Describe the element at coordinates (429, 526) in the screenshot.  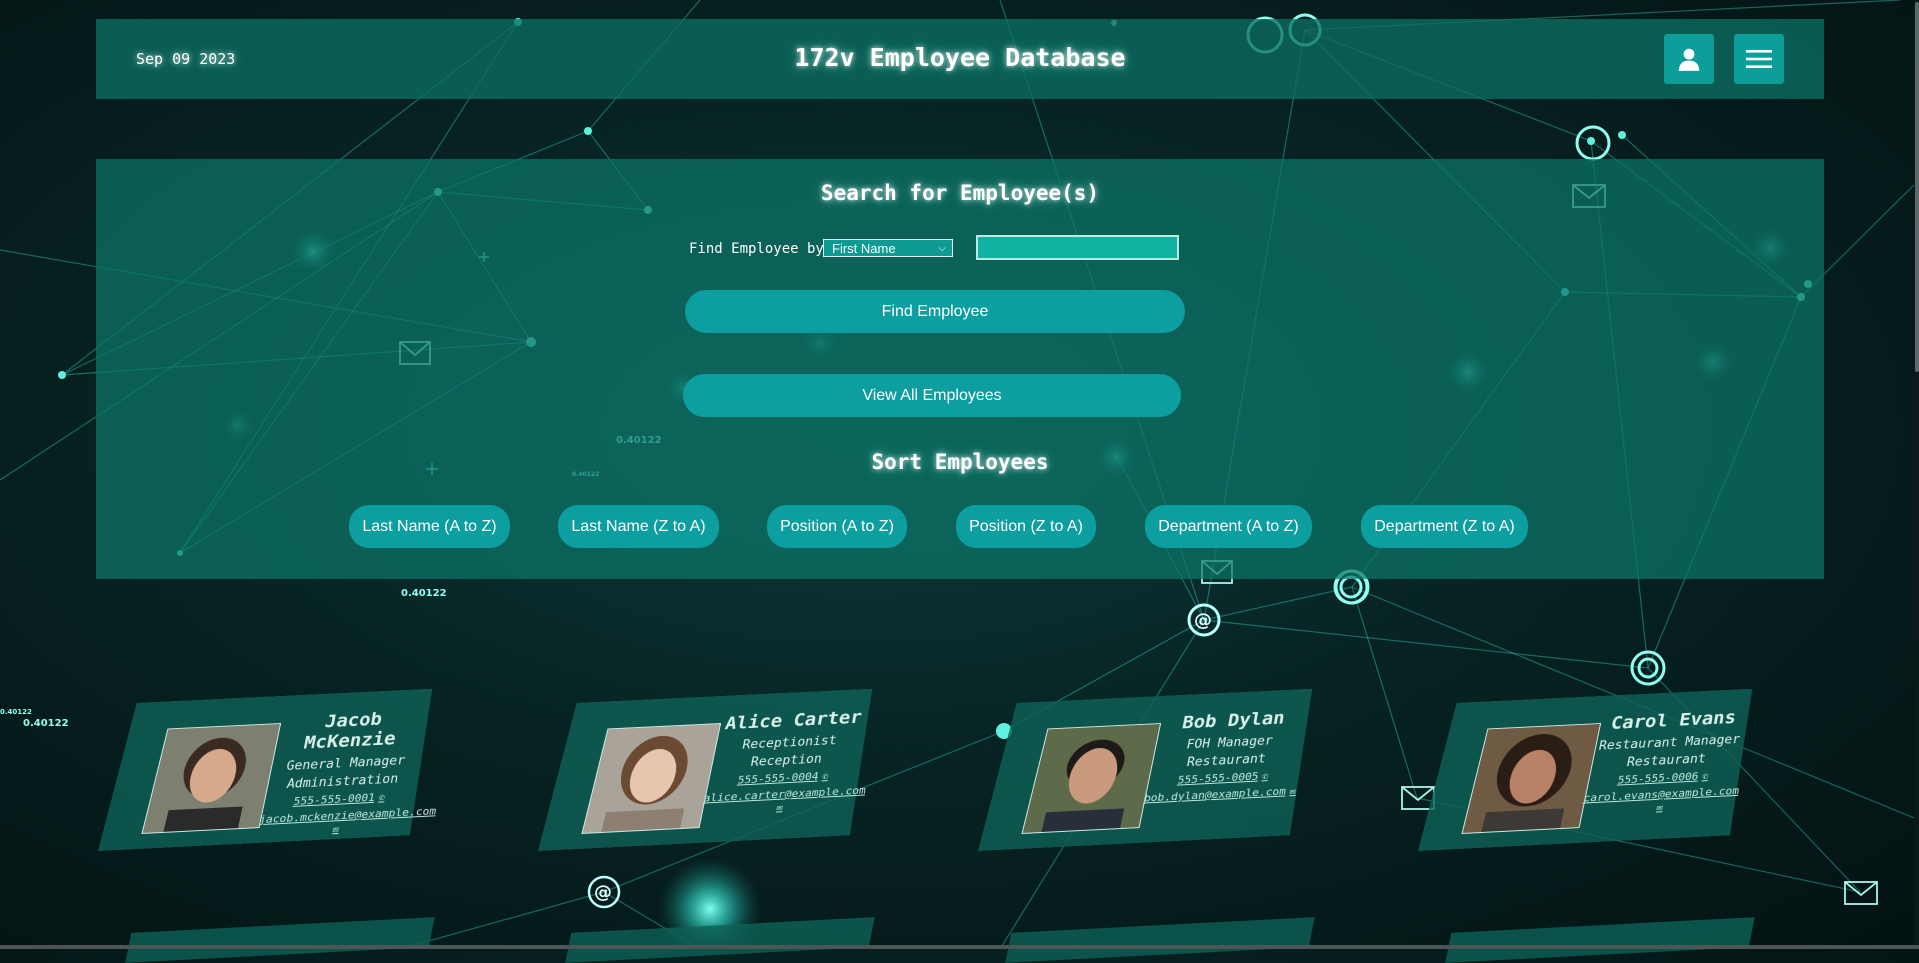
I see `sort-last-name-asc-button: Last Name (A to Z)` at that location.